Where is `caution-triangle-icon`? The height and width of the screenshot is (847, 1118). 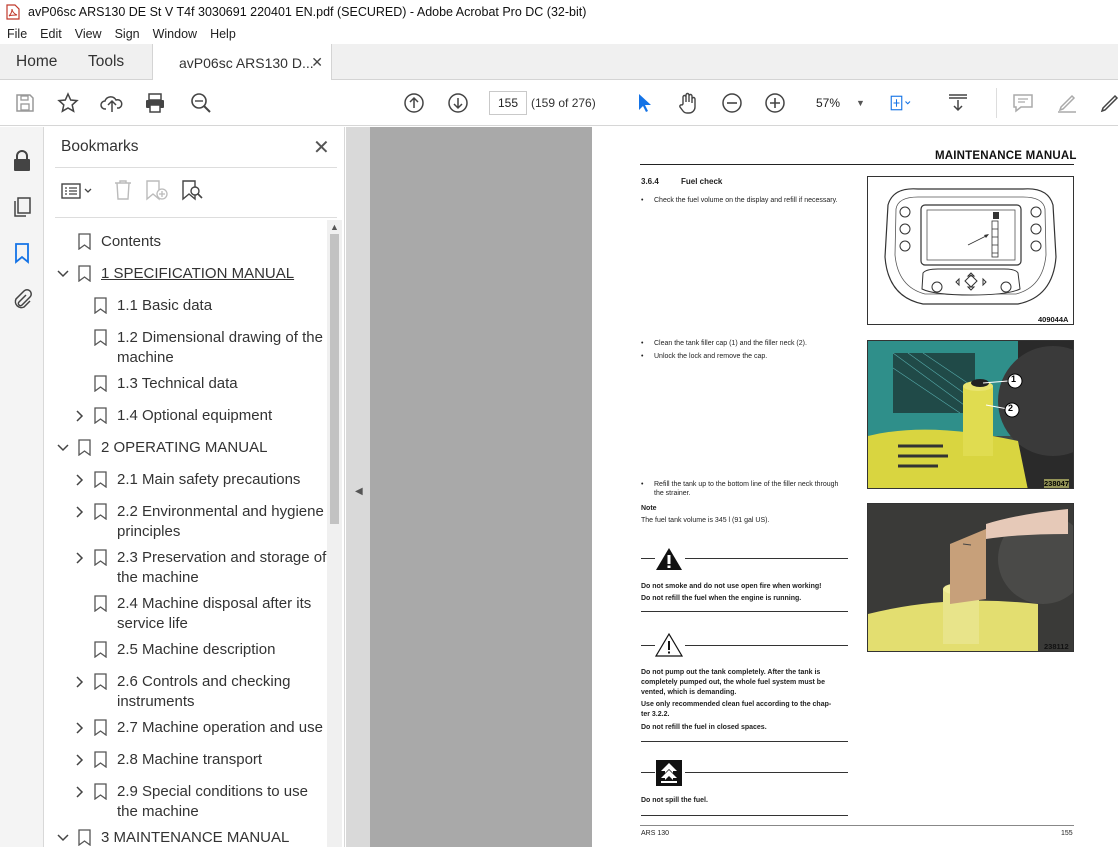
caution-triangle-icon is located at coordinates (669, 647).